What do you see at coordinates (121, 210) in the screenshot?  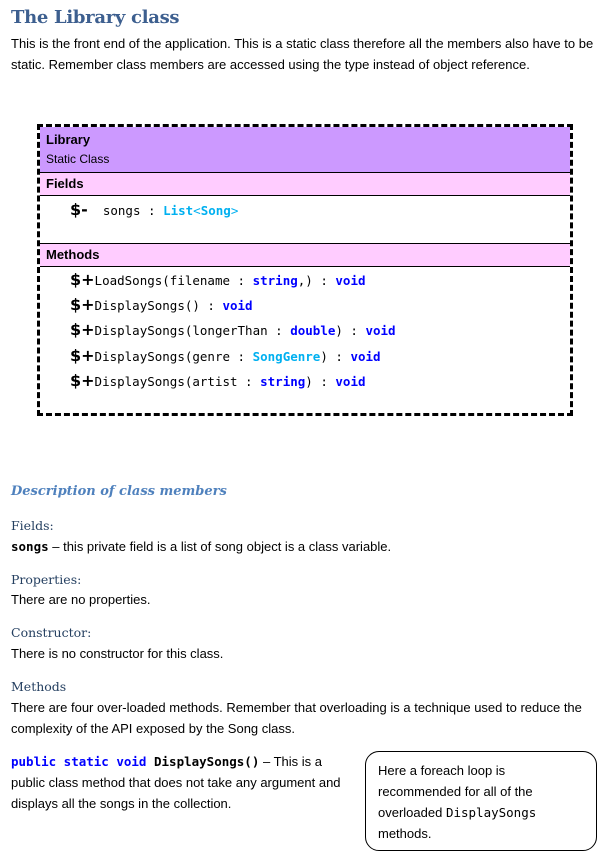 I see `field-name: songs` at bounding box center [121, 210].